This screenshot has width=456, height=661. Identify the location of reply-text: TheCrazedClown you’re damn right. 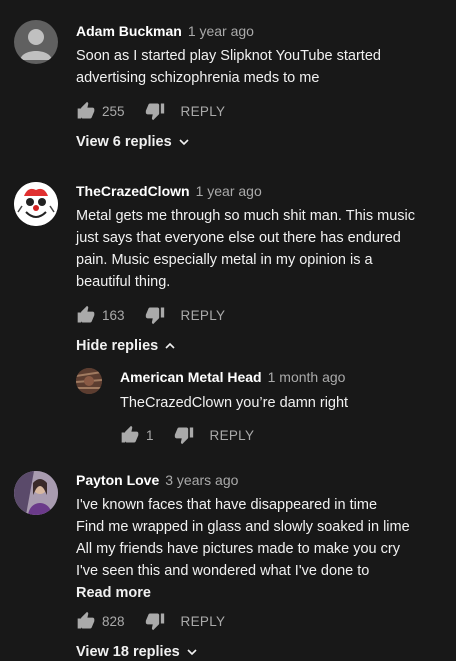
(234, 403).